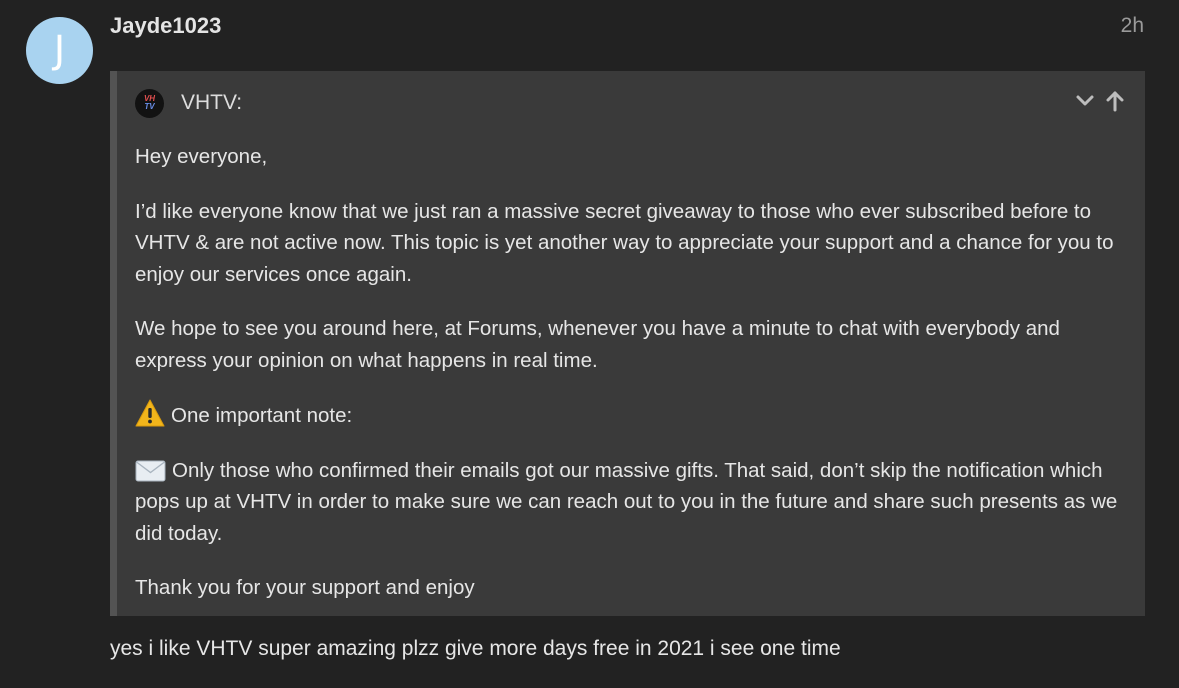  I want to click on envelope-icon, so click(150, 470).